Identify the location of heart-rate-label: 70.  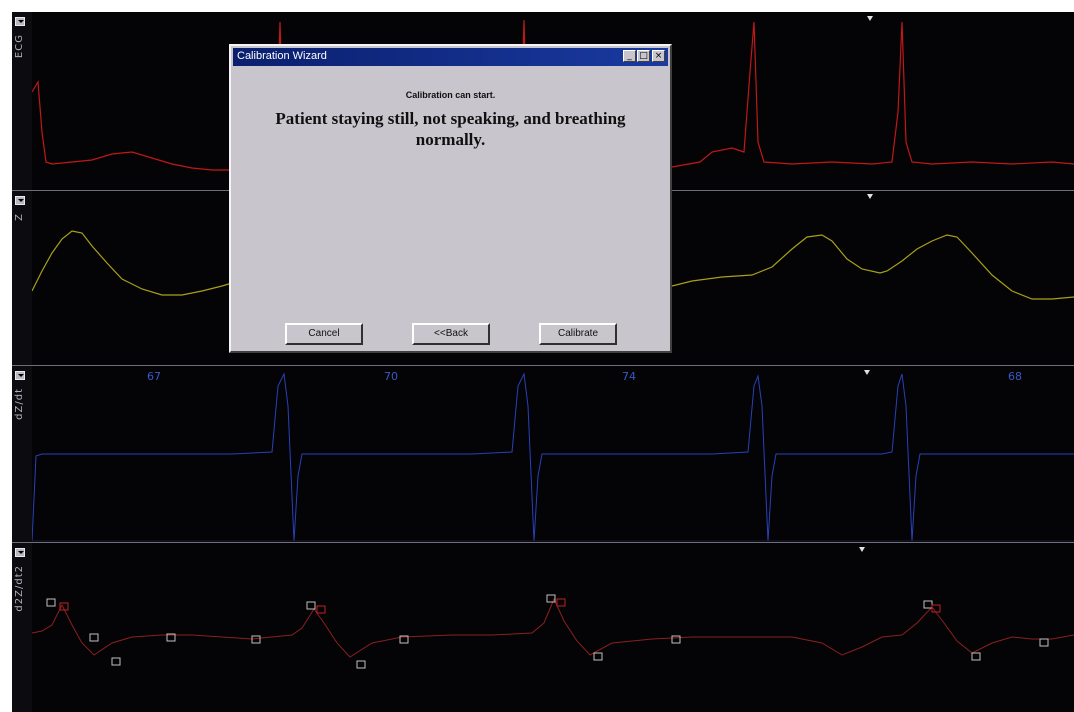
(391, 376).